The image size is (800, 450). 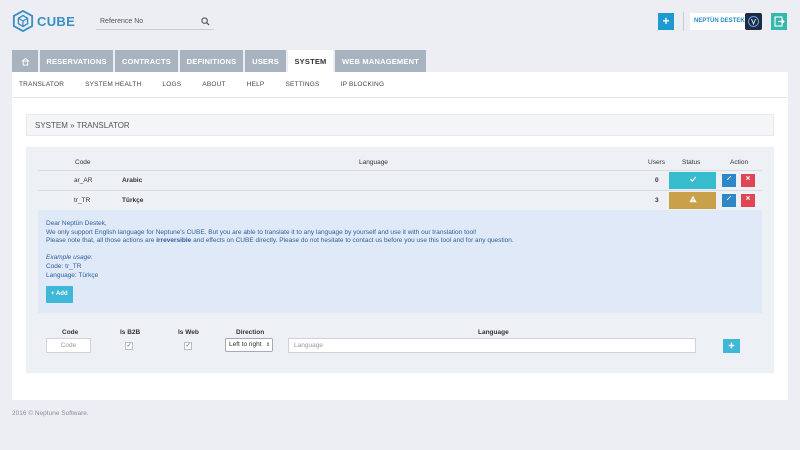 What do you see at coordinates (245, 344) in the screenshot?
I see `direction-value: Left to right` at bounding box center [245, 344].